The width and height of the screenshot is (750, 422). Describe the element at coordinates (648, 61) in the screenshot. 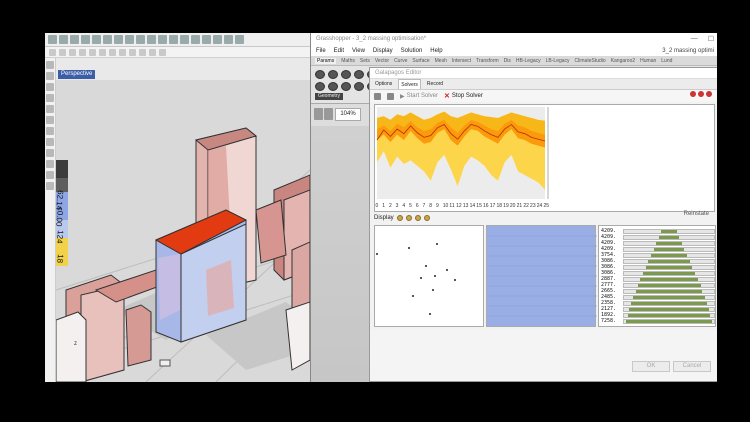

I see `tab-human: Human` at that location.